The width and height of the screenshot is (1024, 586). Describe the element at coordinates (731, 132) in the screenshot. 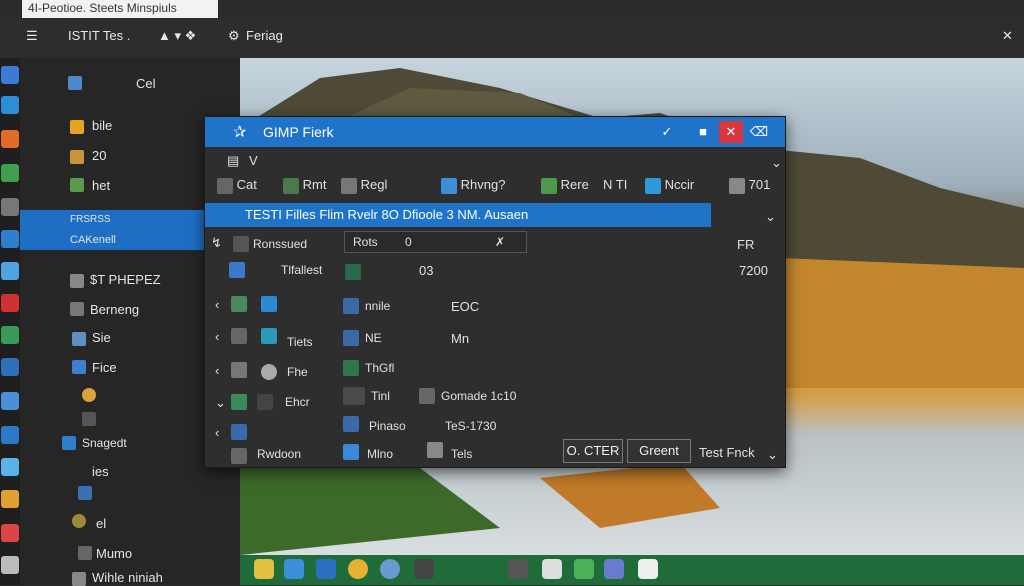

I see `close-button: ✕` at that location.